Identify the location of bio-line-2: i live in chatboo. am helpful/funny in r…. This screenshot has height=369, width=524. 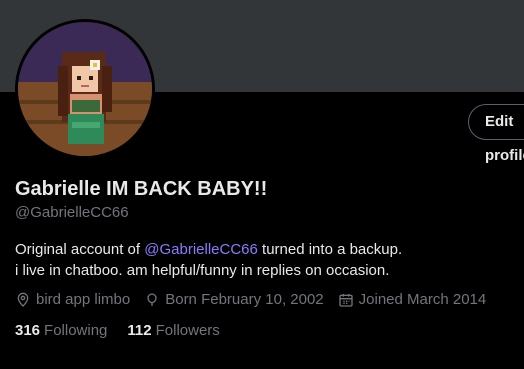
(202, 270).